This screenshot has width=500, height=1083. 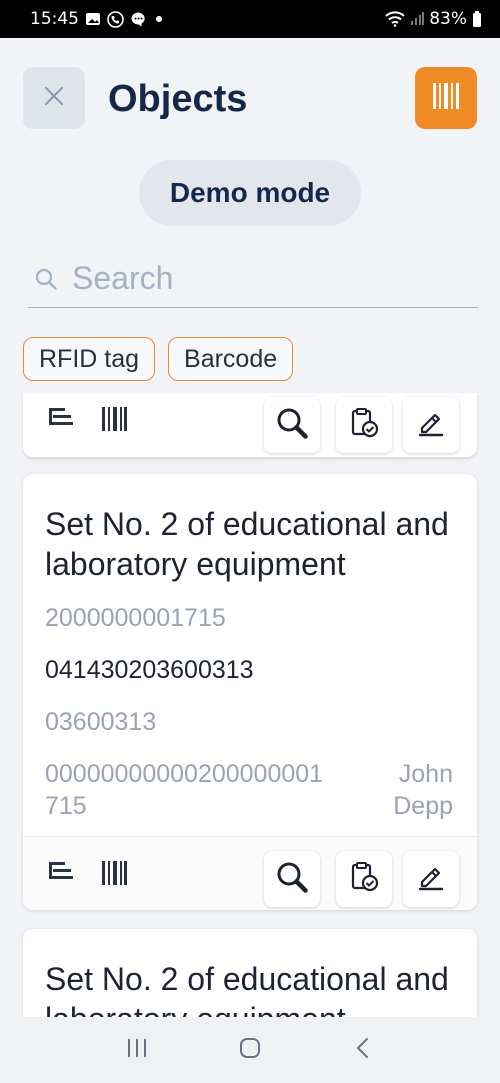 I want to click on search-bar, so click(x=253, y=279).